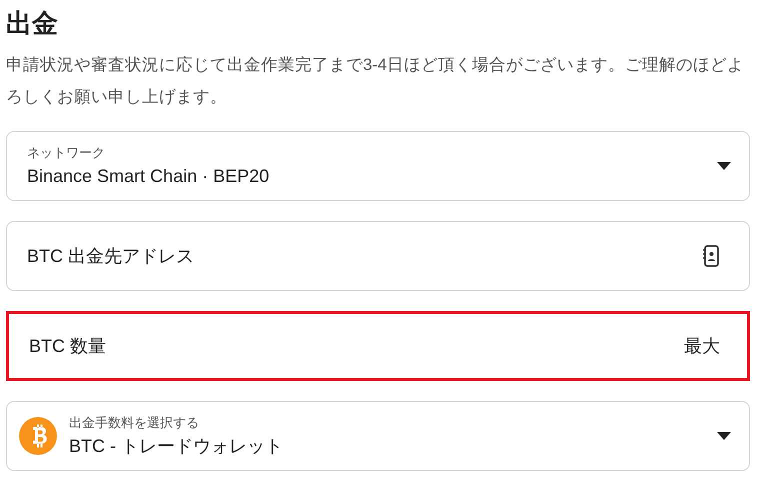 Image resolution: width=762 pixels, height=481 pixels. Describe the element at coordinates (148, 176) in the screenshot. I see `field-value: Binance Smart Chain · BEP20` at that location.